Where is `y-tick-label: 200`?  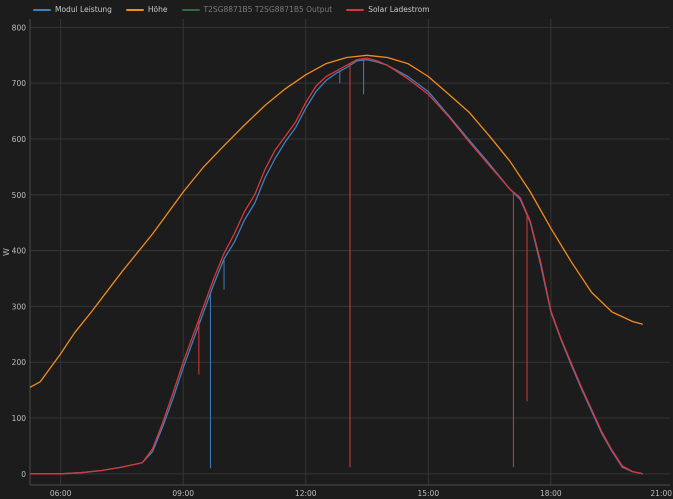
y-tick-label: 200 is located at coordinates (19, 362).